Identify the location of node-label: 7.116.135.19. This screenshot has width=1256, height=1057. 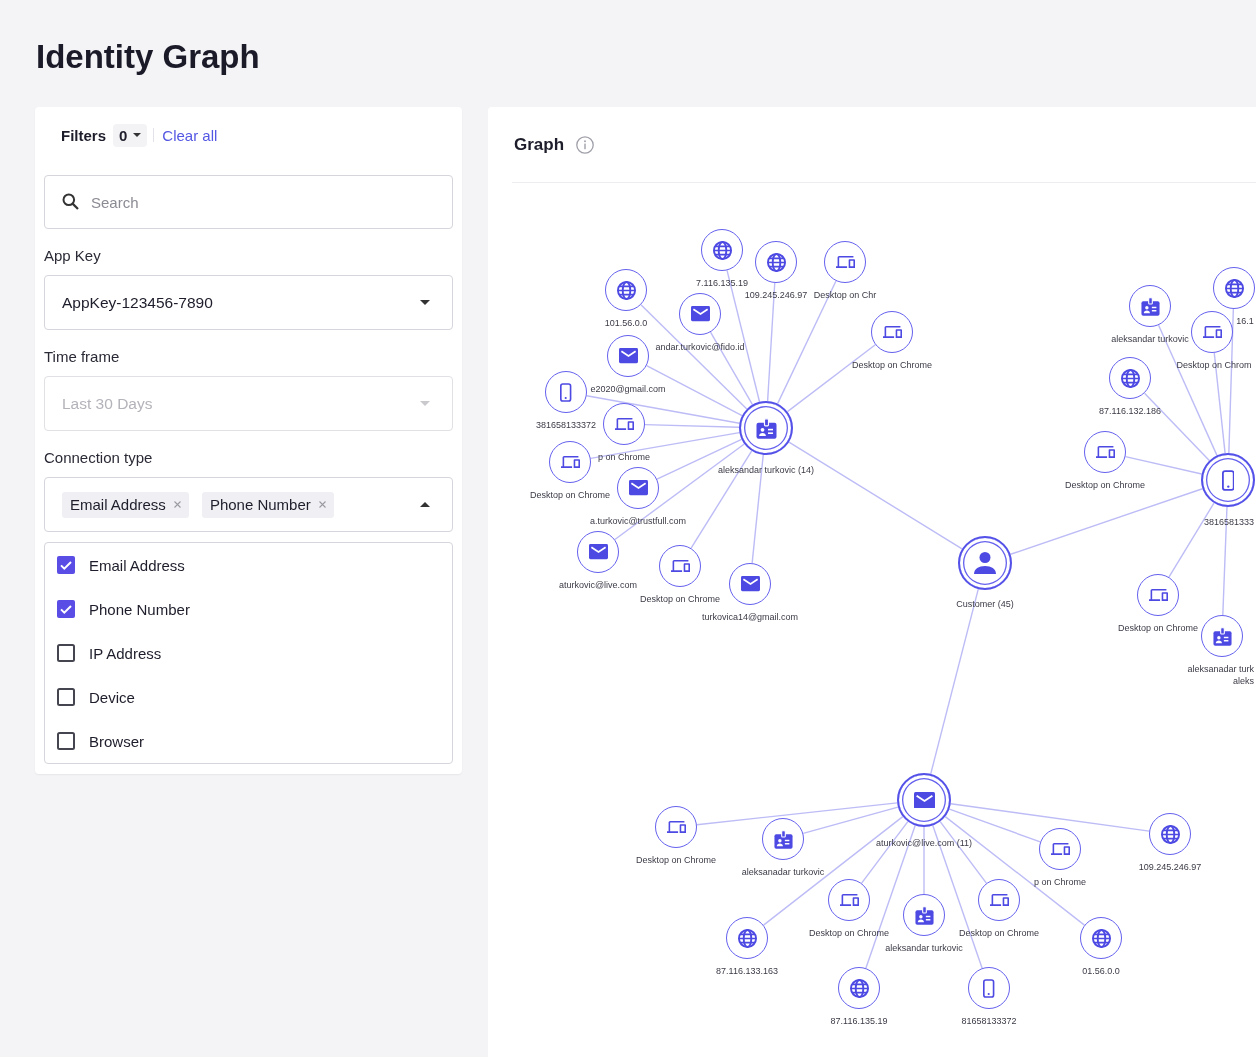
(722, 283).